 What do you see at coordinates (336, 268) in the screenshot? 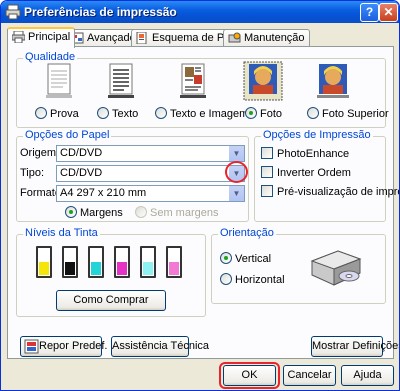
I see `printer-cd-icon` at bounding box center [336, 268].